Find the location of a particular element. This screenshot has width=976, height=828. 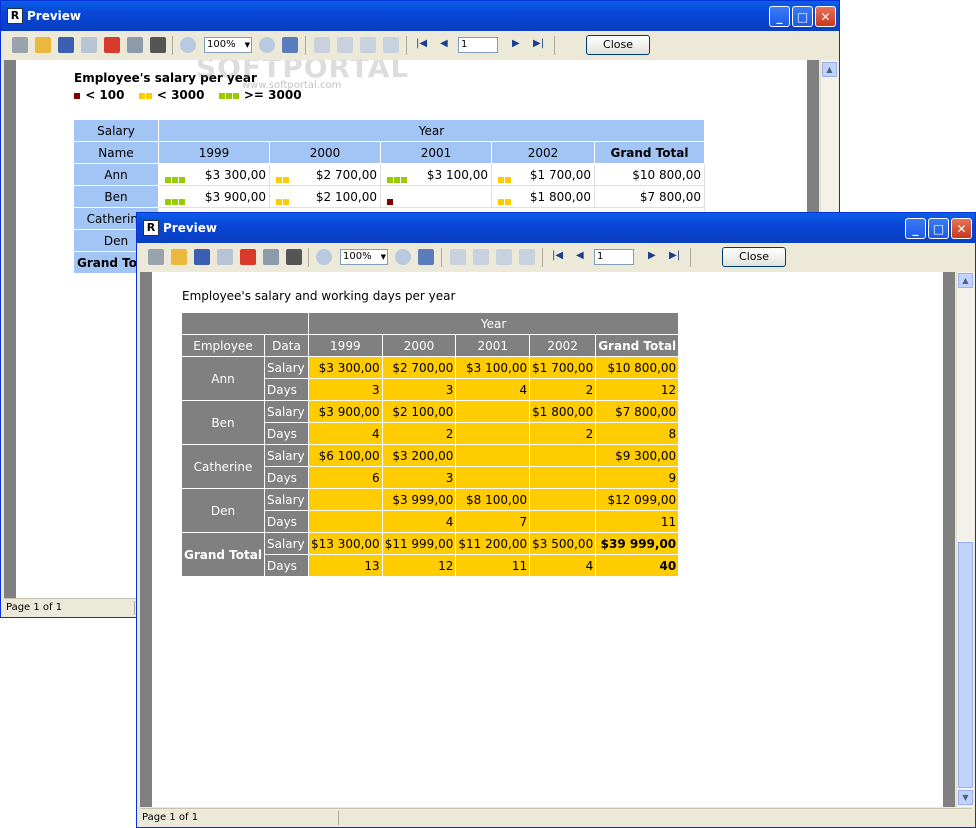

indicator-green is located at coordinates (175, 201).